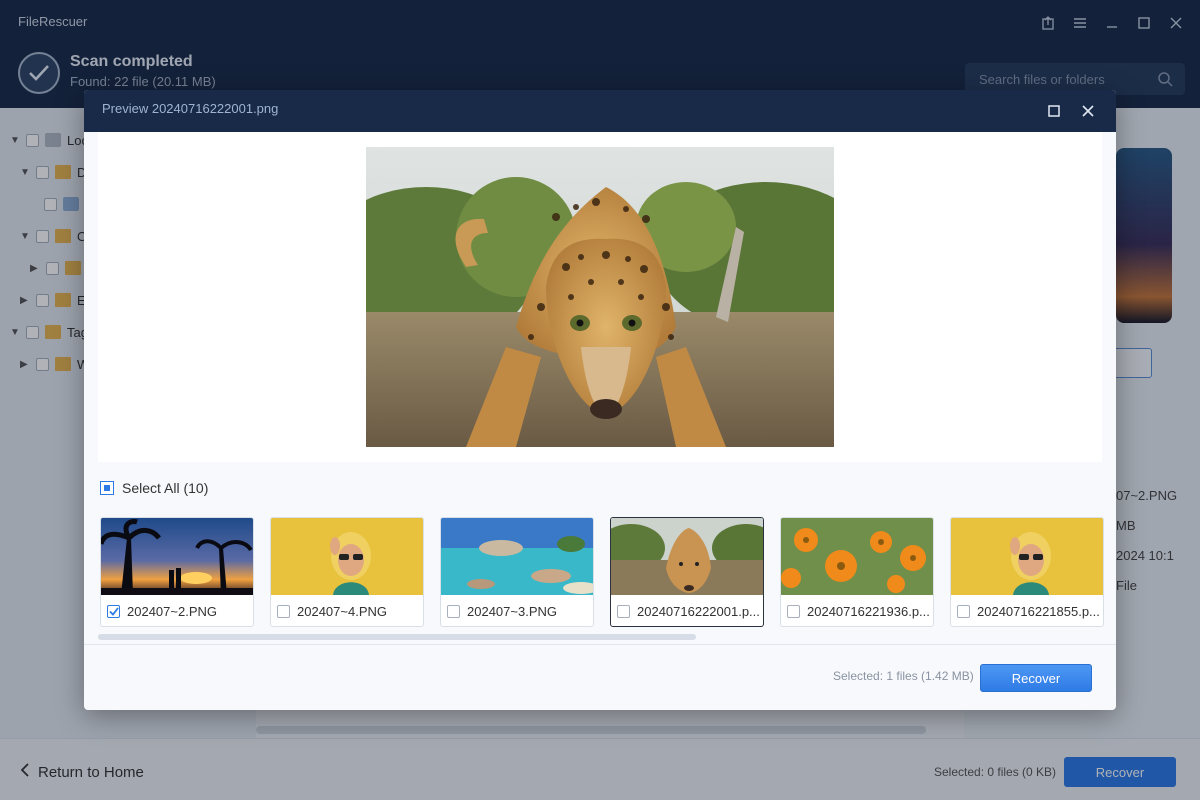 This screenshot has height=800, width=1200. I want to click on thumbnail-caption: 202407~2.PNG, so click(177, 610).